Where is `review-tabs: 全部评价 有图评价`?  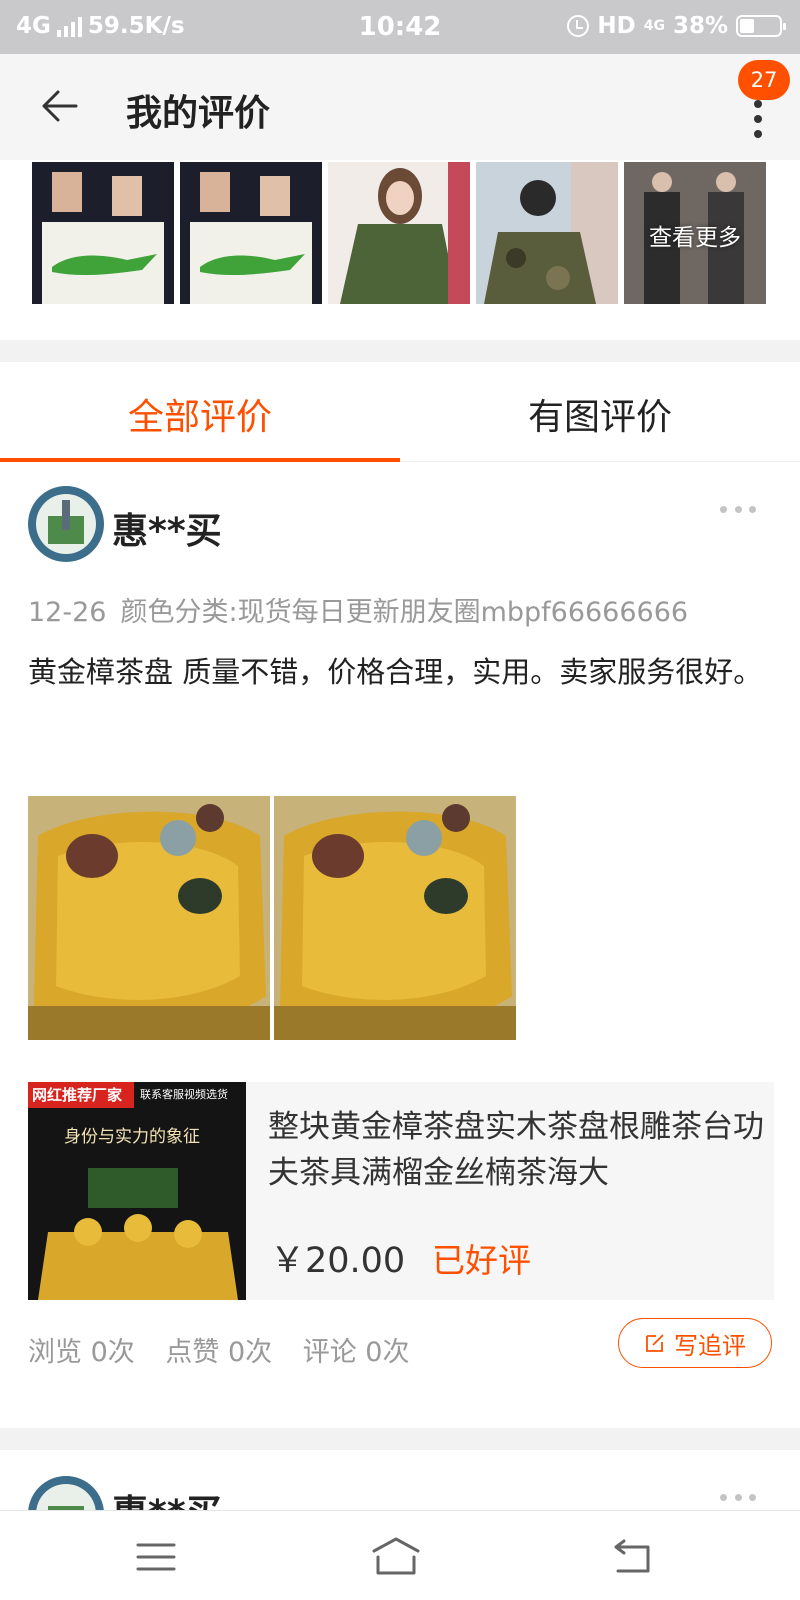 review-tabs: 全部评价 有图评价 is located at coordinates (400, 412).